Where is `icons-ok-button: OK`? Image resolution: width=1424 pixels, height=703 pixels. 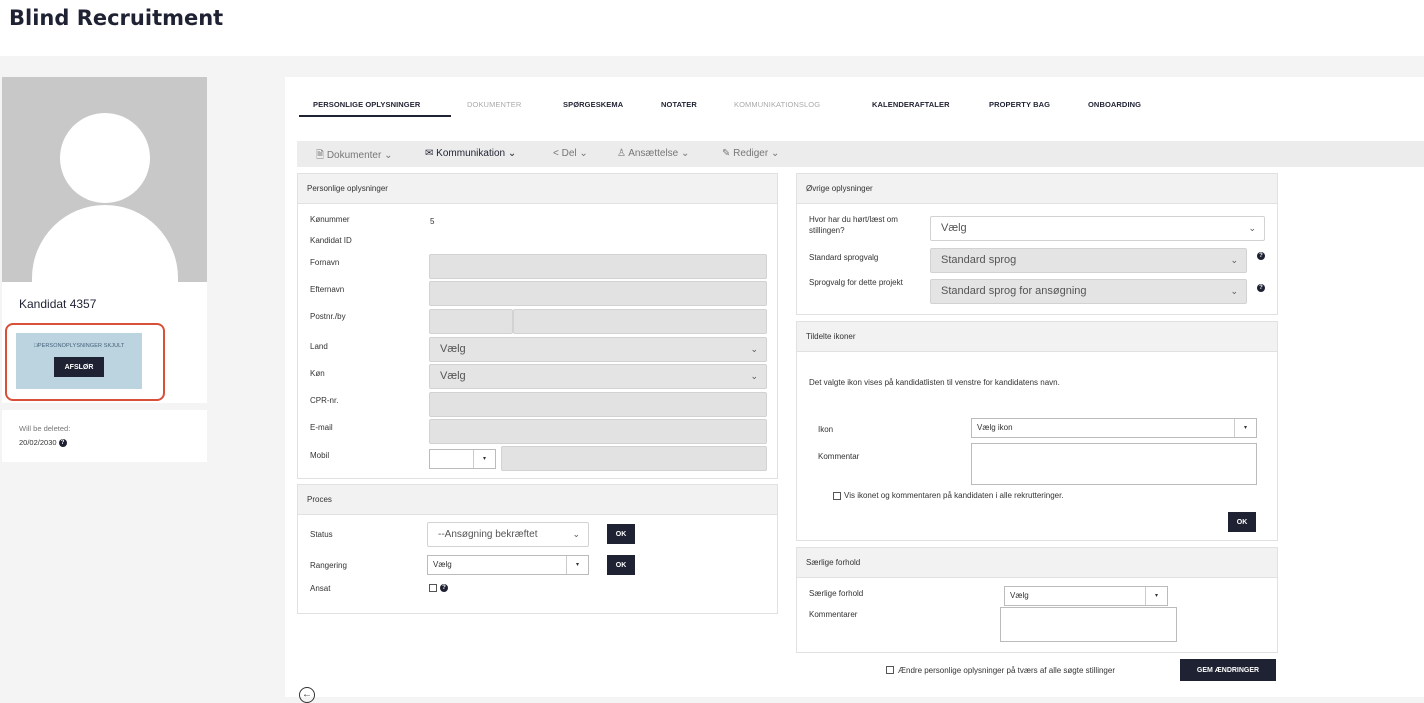
icons-ok-button: OK is located at coordinates (1242, 522).